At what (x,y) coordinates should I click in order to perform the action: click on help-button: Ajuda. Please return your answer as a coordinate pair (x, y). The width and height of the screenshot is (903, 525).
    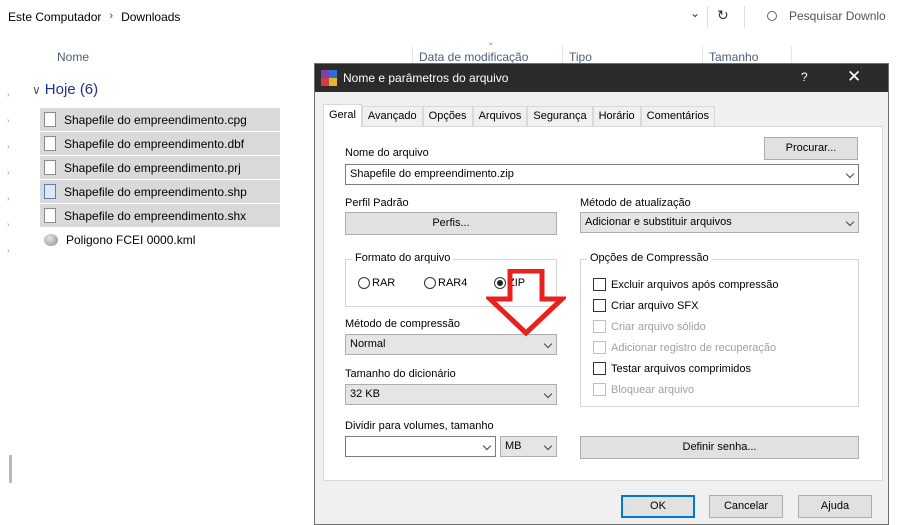
    Looking at the image, I should click on (835, 506).